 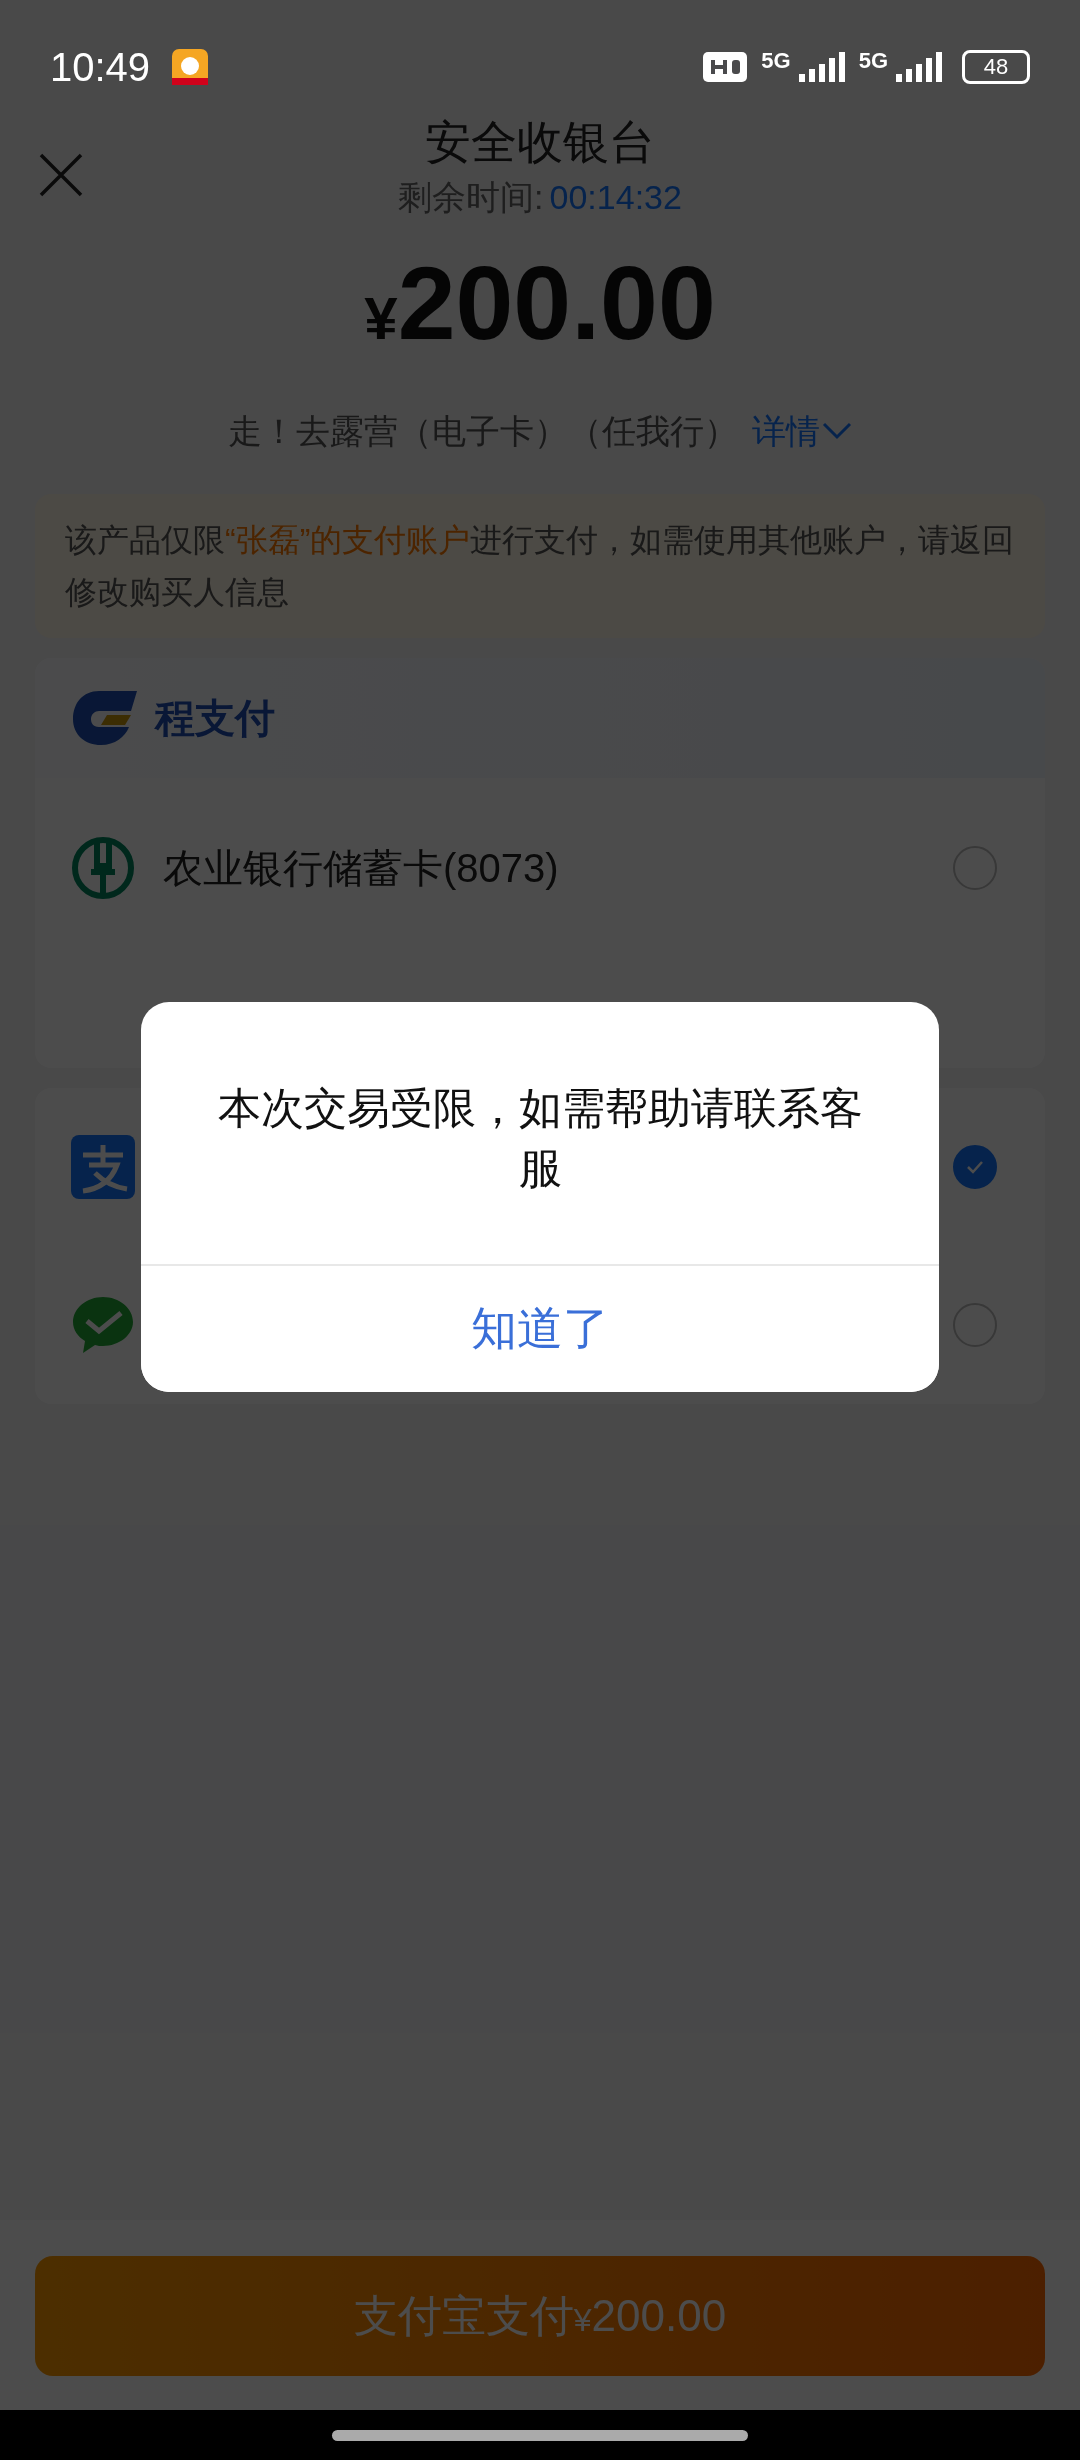 What do you see at coordinates (540, 142) in the screenshot?
I see `page-title: 安全收银台` at bounding box center [540, 142].